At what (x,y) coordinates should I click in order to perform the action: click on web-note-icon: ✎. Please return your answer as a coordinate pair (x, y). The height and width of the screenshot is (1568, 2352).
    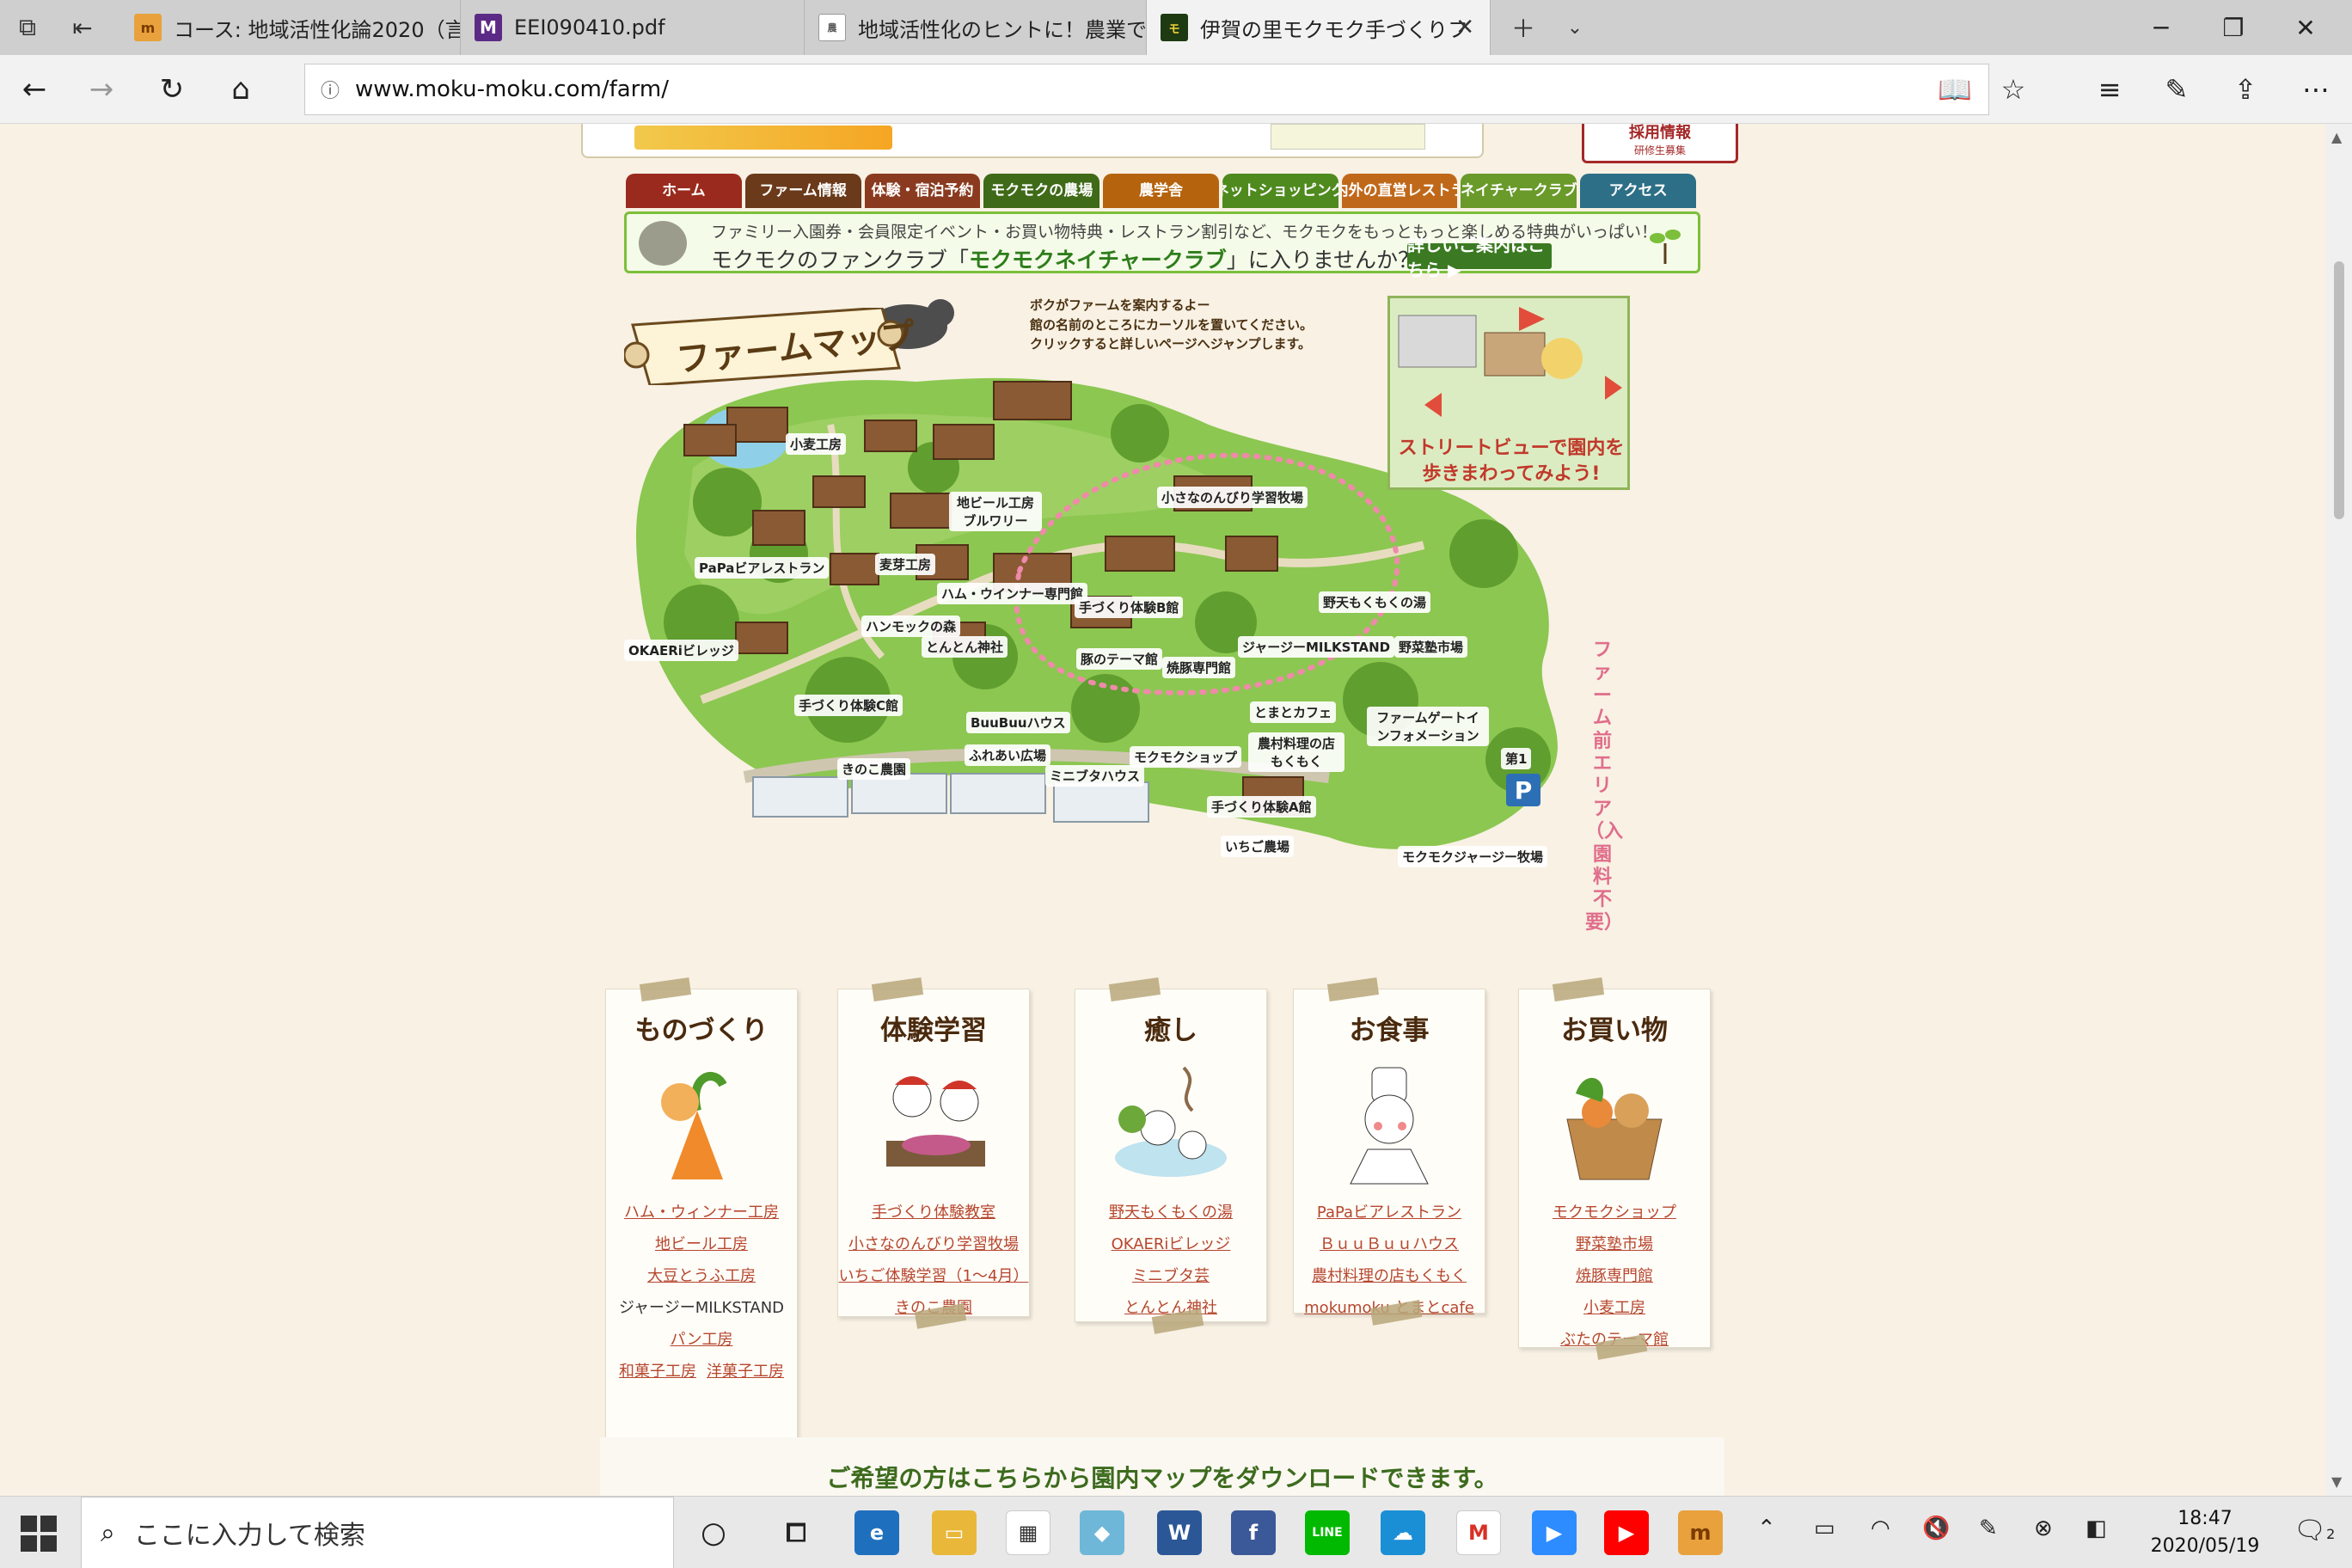
    Looking at the image, I should click on (2177, 89).